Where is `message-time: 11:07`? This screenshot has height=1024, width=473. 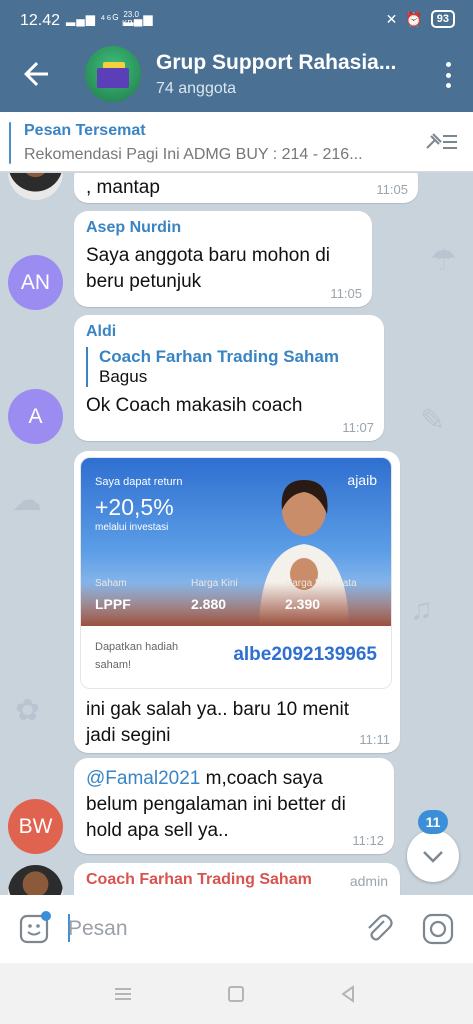 message-time: 11:07 is located at coordinates (358, 427).